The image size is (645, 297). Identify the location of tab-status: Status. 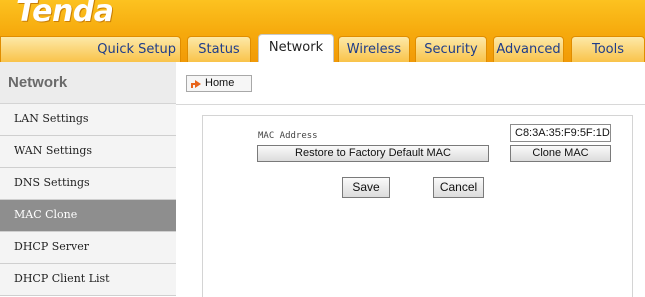
(219, 49).